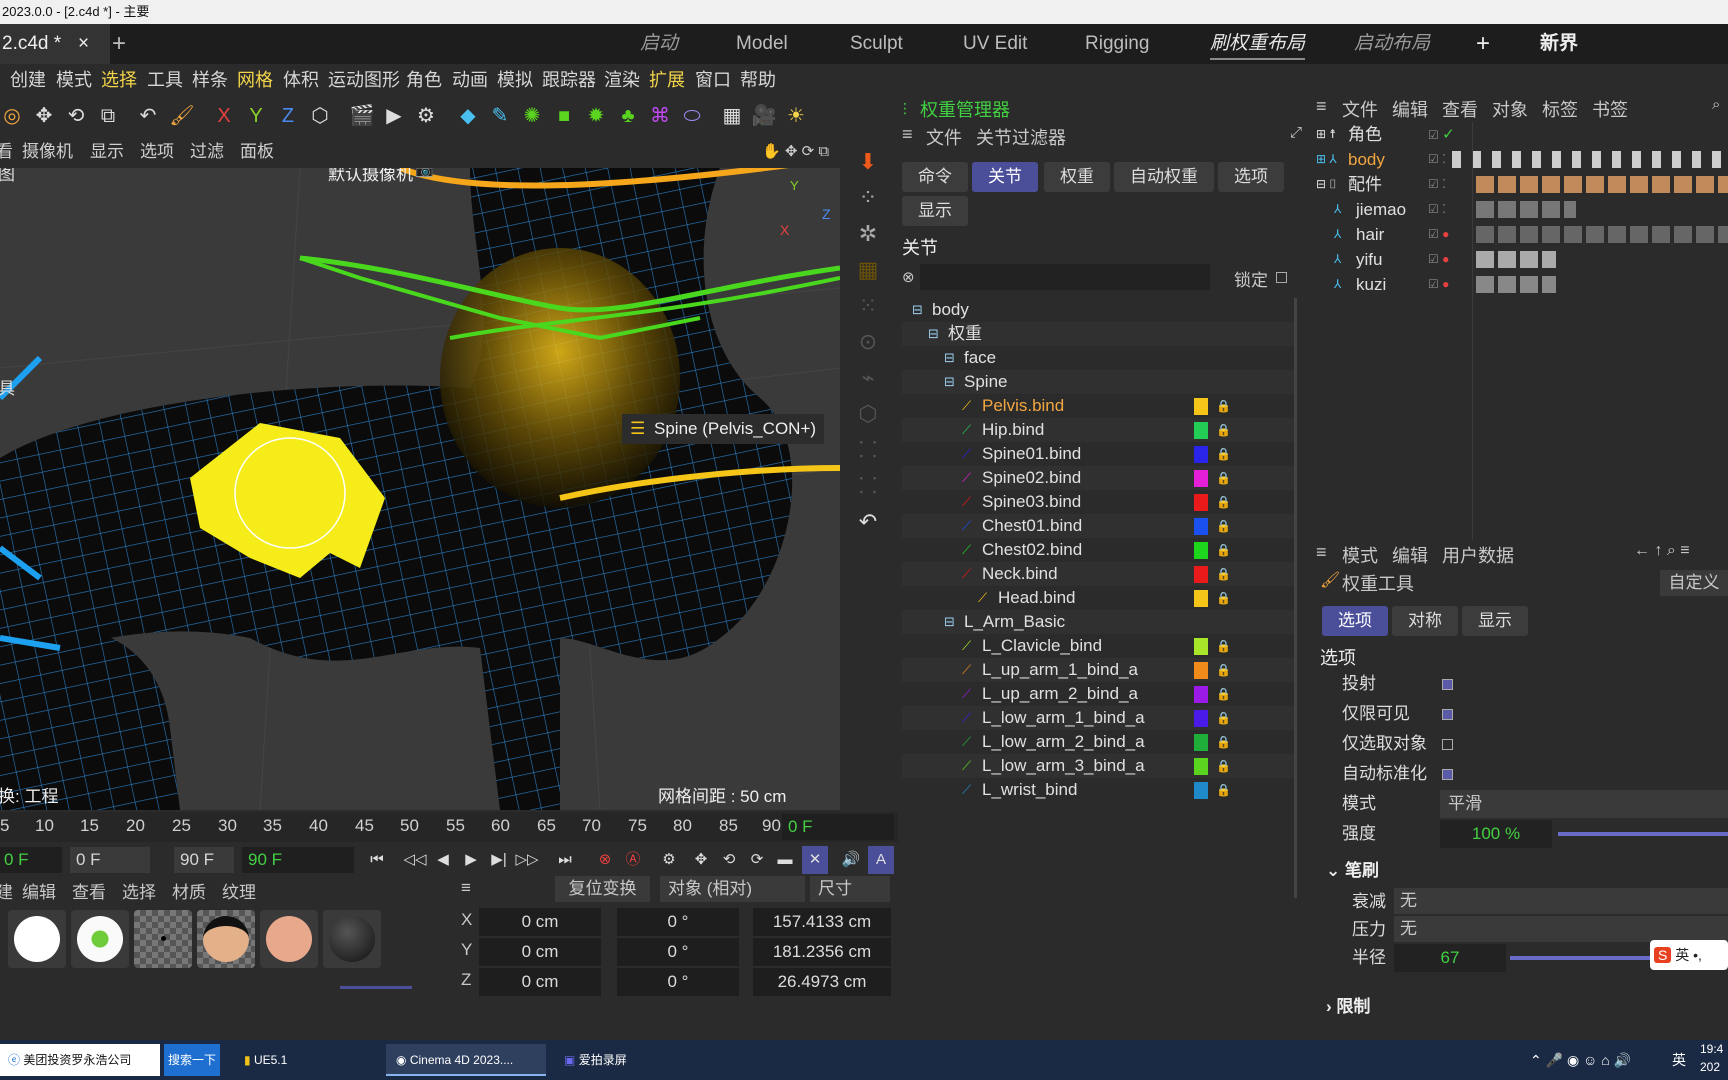 The width and height of the screenshot is (1728, 1080). I want to click on menu-mode: 模式, so click(74, 80).